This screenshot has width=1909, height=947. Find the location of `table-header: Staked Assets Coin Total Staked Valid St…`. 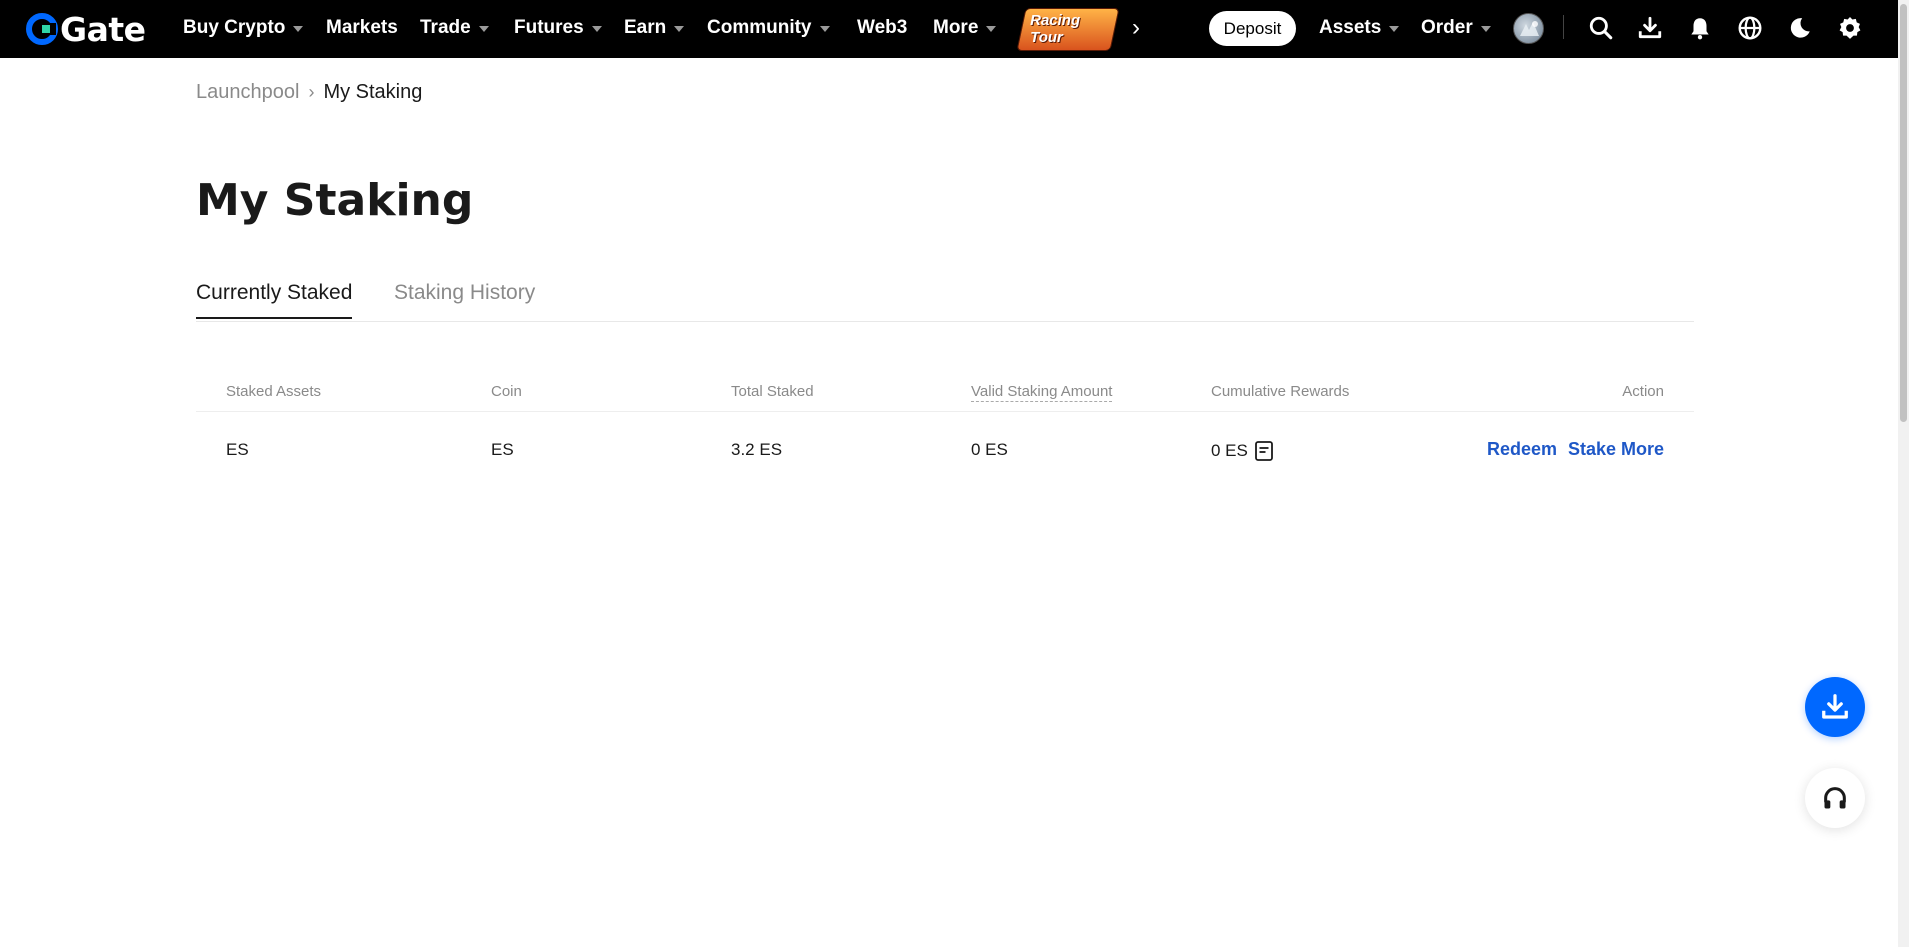

table-header: Staked Assets Coin Total Staked Valid St… is located at coordinates (945, 393).